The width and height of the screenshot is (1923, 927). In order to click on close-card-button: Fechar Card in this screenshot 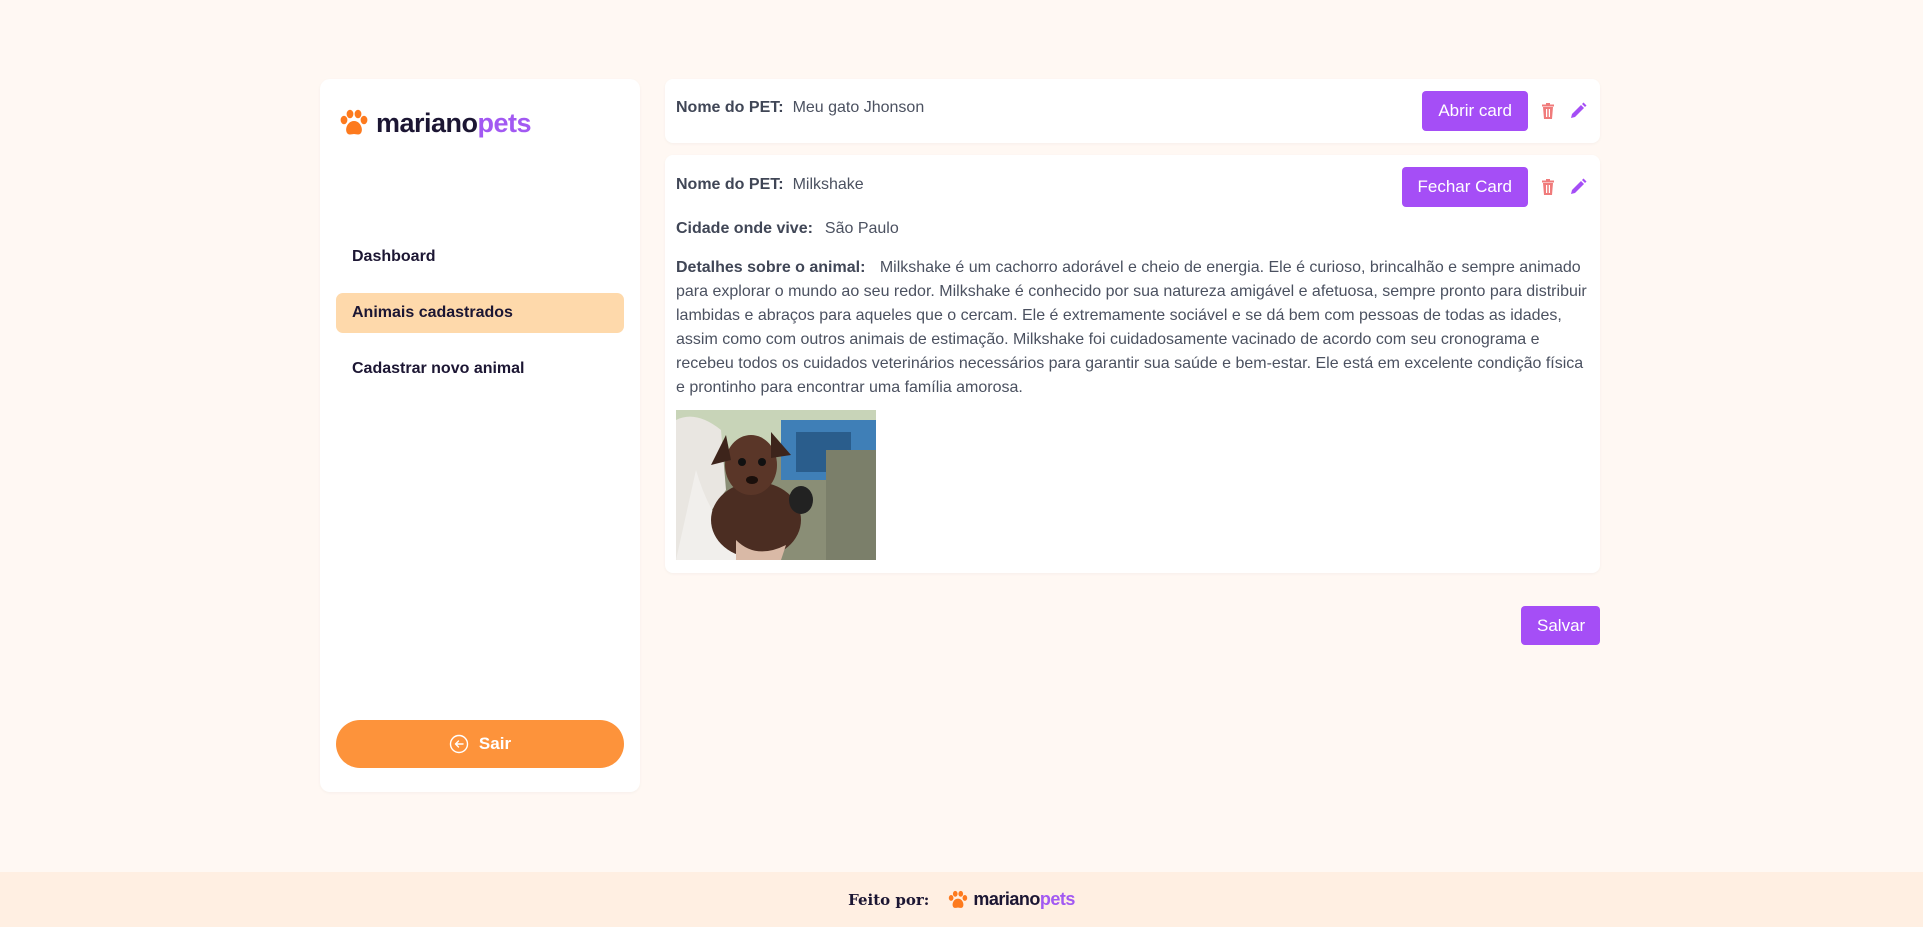, I will do `click(1464, 187)`.